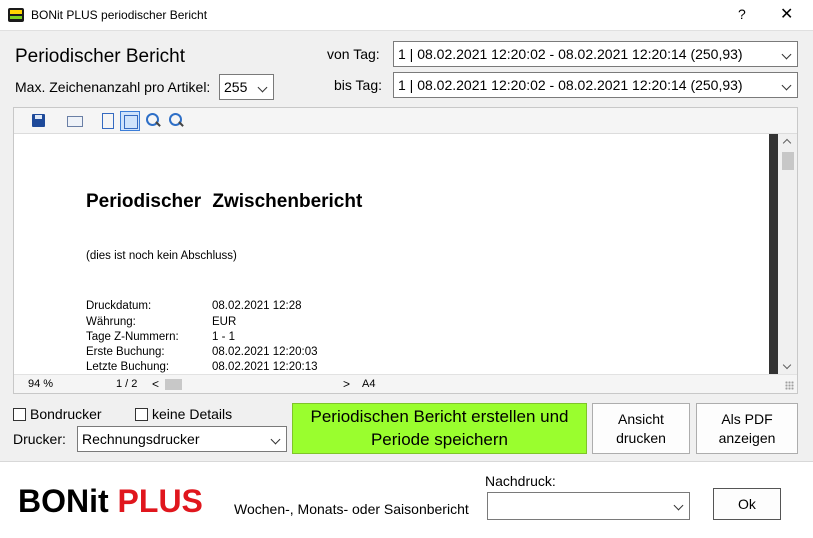 This screenshot has height=538, width=813. I want to click on paper-format: A4, so click(369, 384).